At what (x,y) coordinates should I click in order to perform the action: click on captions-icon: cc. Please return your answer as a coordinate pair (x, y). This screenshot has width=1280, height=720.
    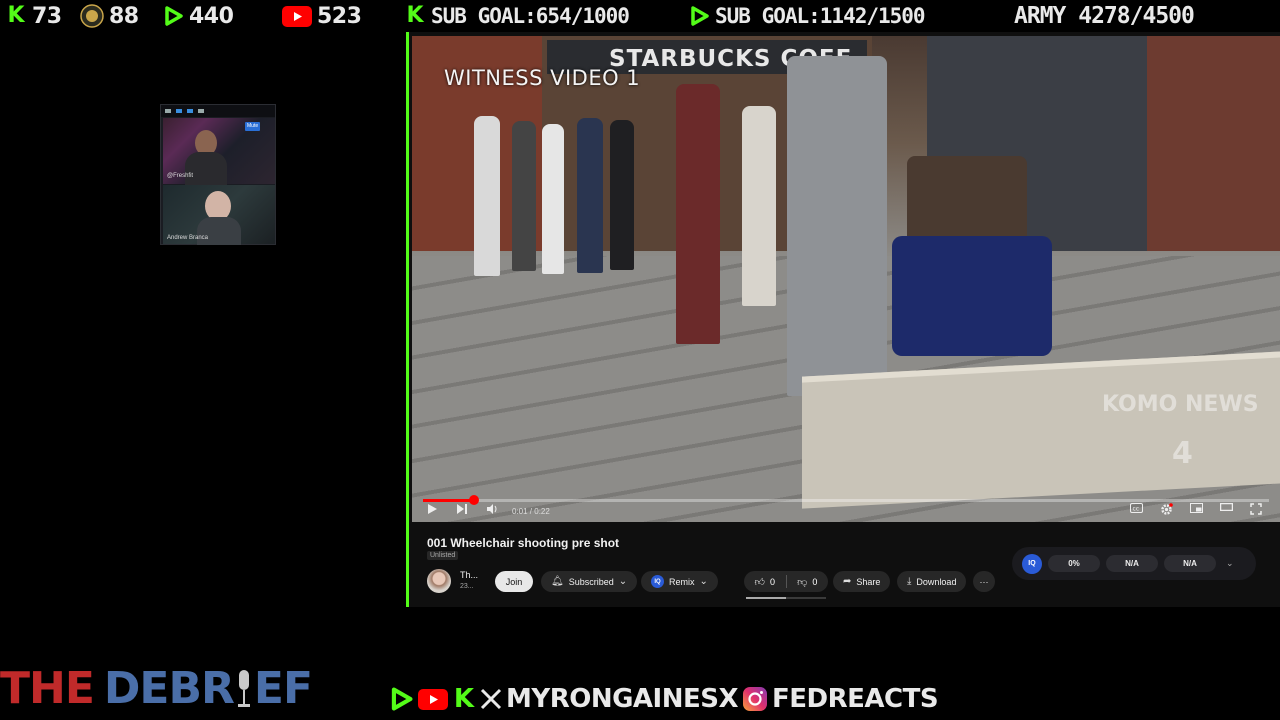
    Looking at the image, I should click on (1136, 508).